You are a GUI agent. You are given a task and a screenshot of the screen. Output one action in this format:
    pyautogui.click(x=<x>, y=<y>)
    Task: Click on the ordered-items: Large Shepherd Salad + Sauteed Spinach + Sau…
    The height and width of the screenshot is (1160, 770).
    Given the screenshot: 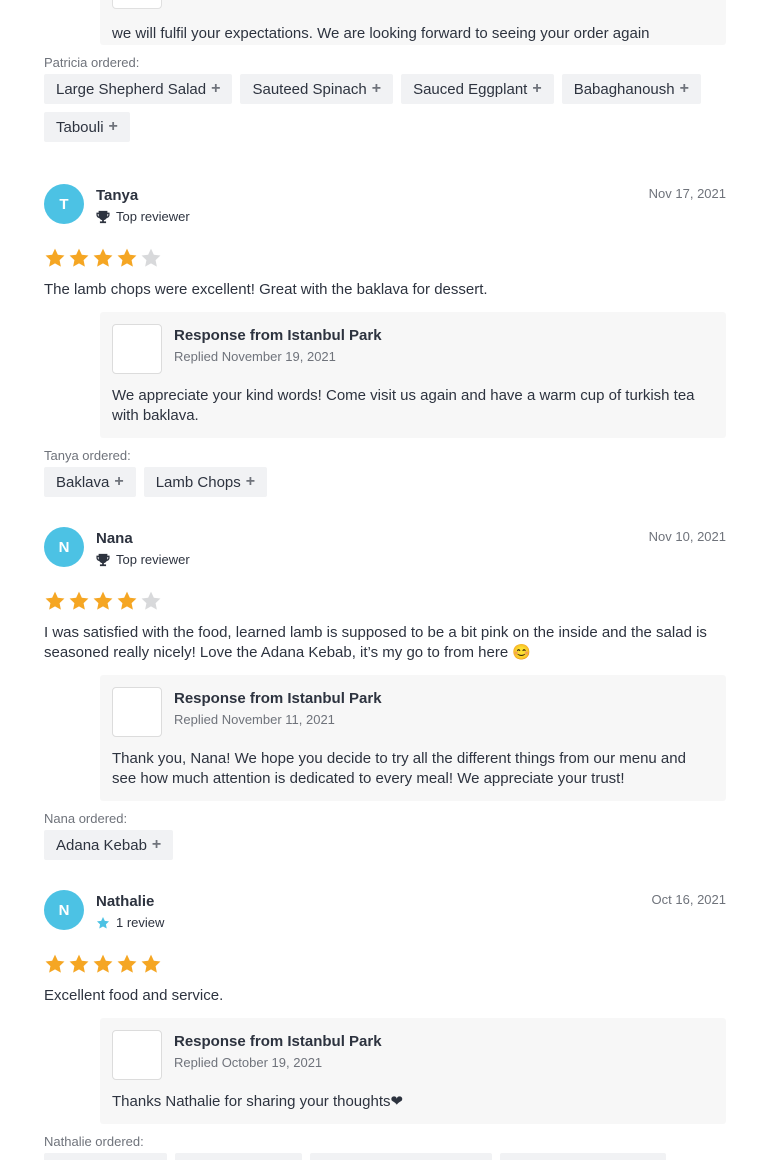 What is the action you would take?
    pyautogui.click(x=385, y=108)
    